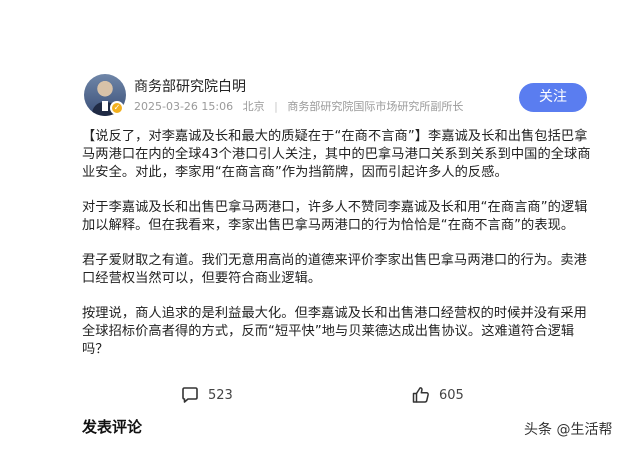 Image resolution: width=640 pixels, height=449 pixels. I want to click on post-location: 北京, so click(253, 106).